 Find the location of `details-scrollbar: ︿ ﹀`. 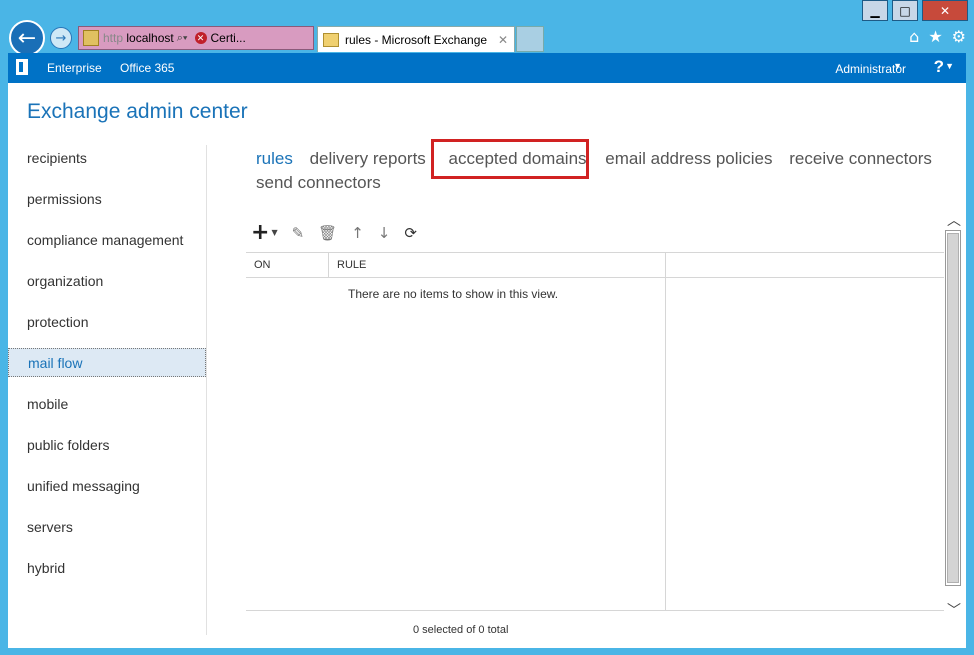

details-scrollbar: ︿ ﹀ is located at coordinates (953, 415).